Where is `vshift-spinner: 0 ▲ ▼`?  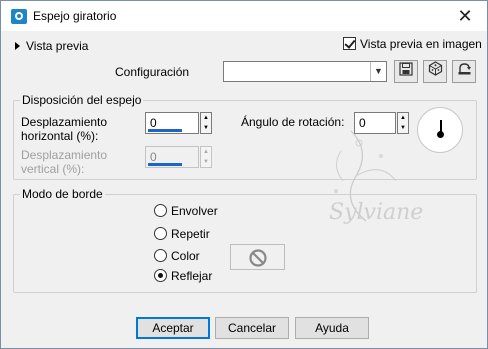 vshift-spinner: 0 ▲ ▼ is located at coordinates (179, 157).